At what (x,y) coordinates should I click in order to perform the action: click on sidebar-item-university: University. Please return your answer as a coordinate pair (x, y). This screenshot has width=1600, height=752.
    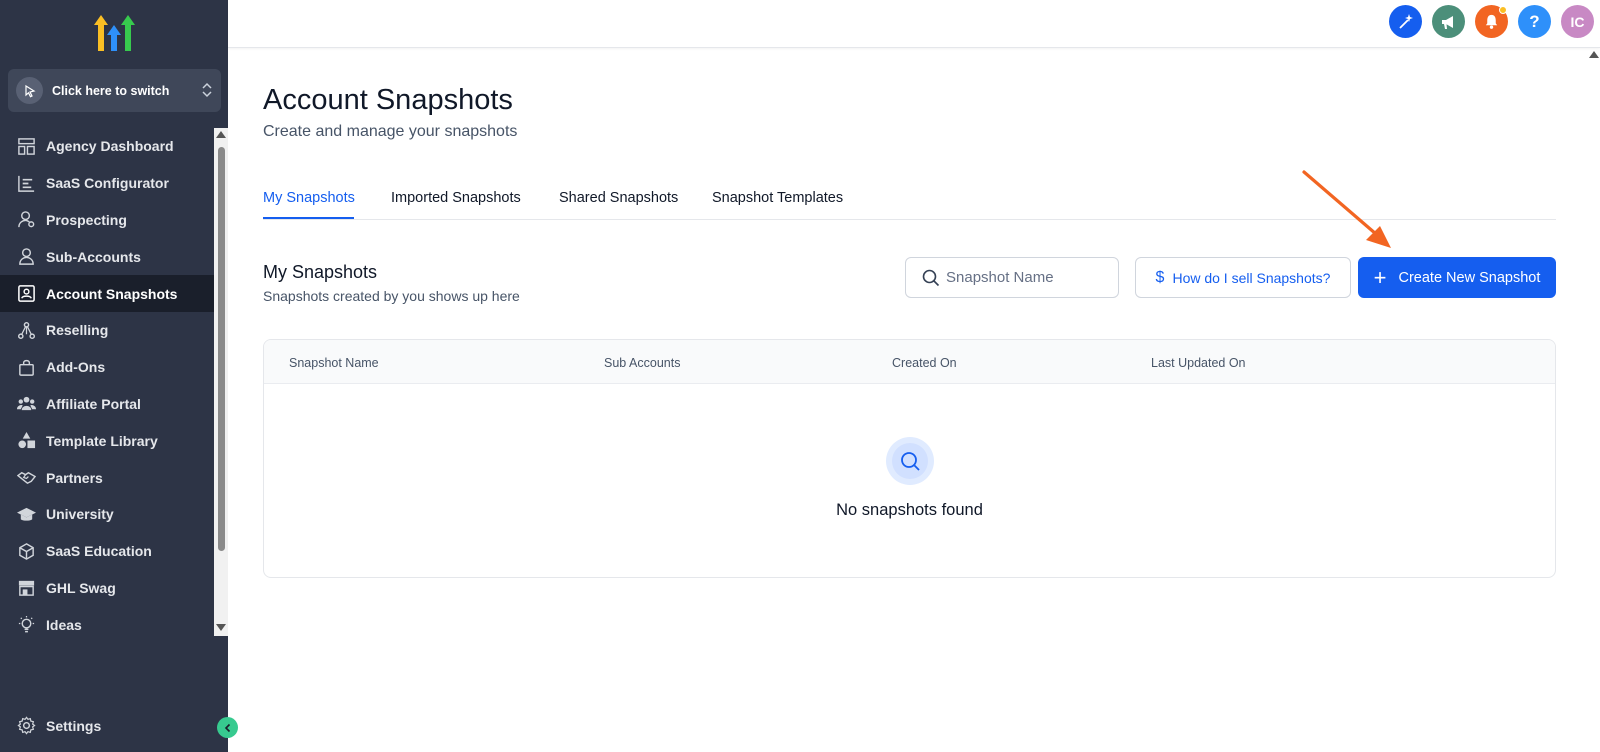
    Looking at the image, I should click on (107, 514).